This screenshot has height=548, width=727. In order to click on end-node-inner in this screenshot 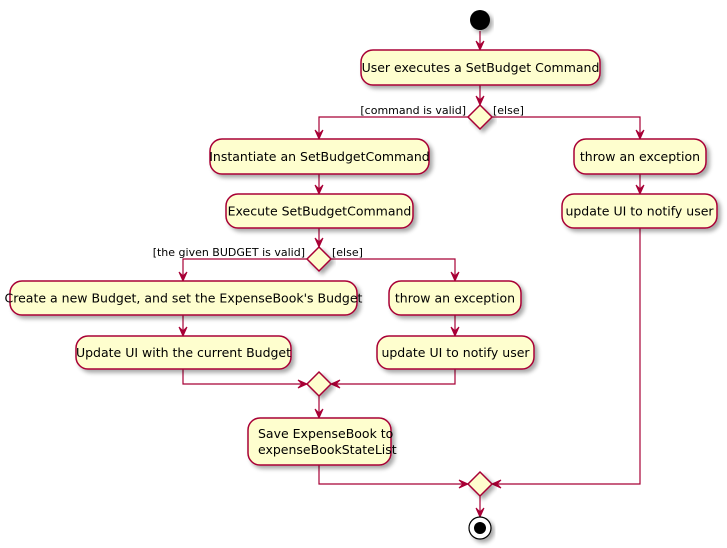, I will do `click(480, 528)`.